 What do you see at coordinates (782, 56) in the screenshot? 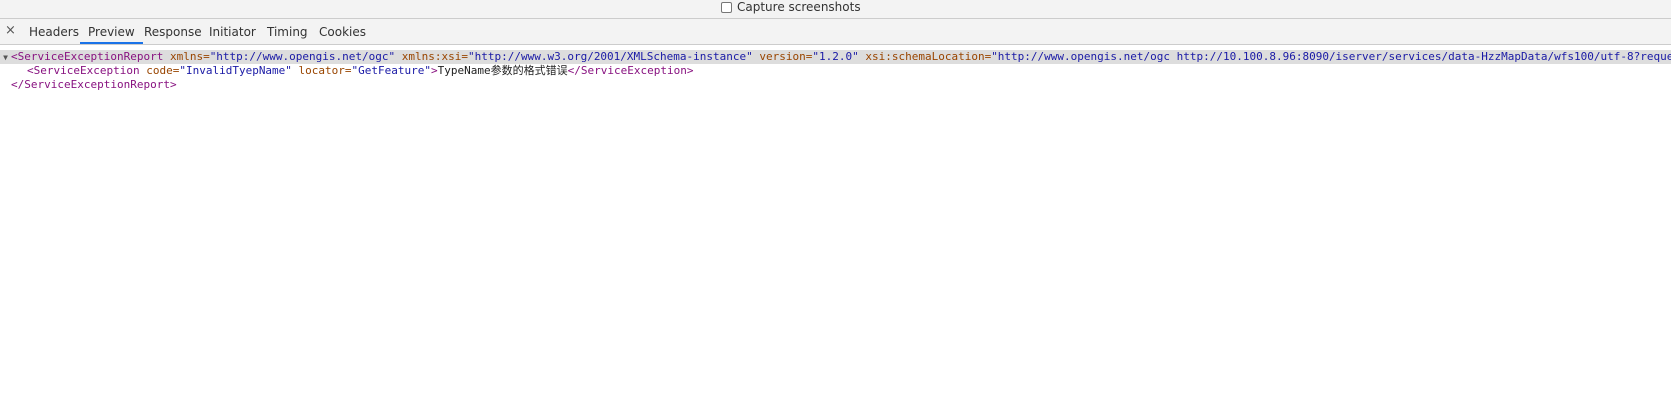
I see `root-attr-version: version=` at bounding box center [782, 56].